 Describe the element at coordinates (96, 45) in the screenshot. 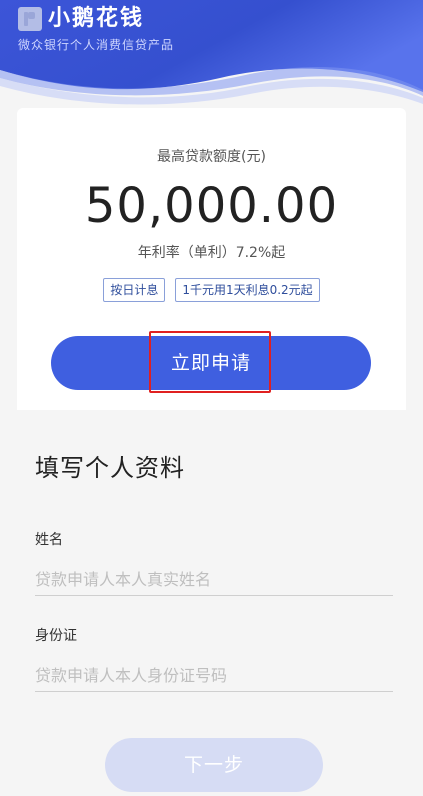

I see `app-slogan: 微众银行个人消费信贷产品` at that location.